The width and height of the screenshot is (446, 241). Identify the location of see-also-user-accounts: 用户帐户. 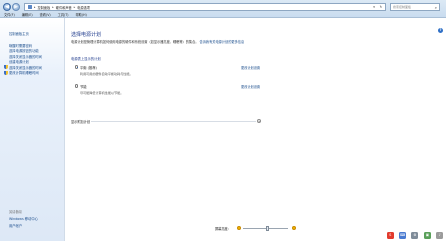
(15, 225).